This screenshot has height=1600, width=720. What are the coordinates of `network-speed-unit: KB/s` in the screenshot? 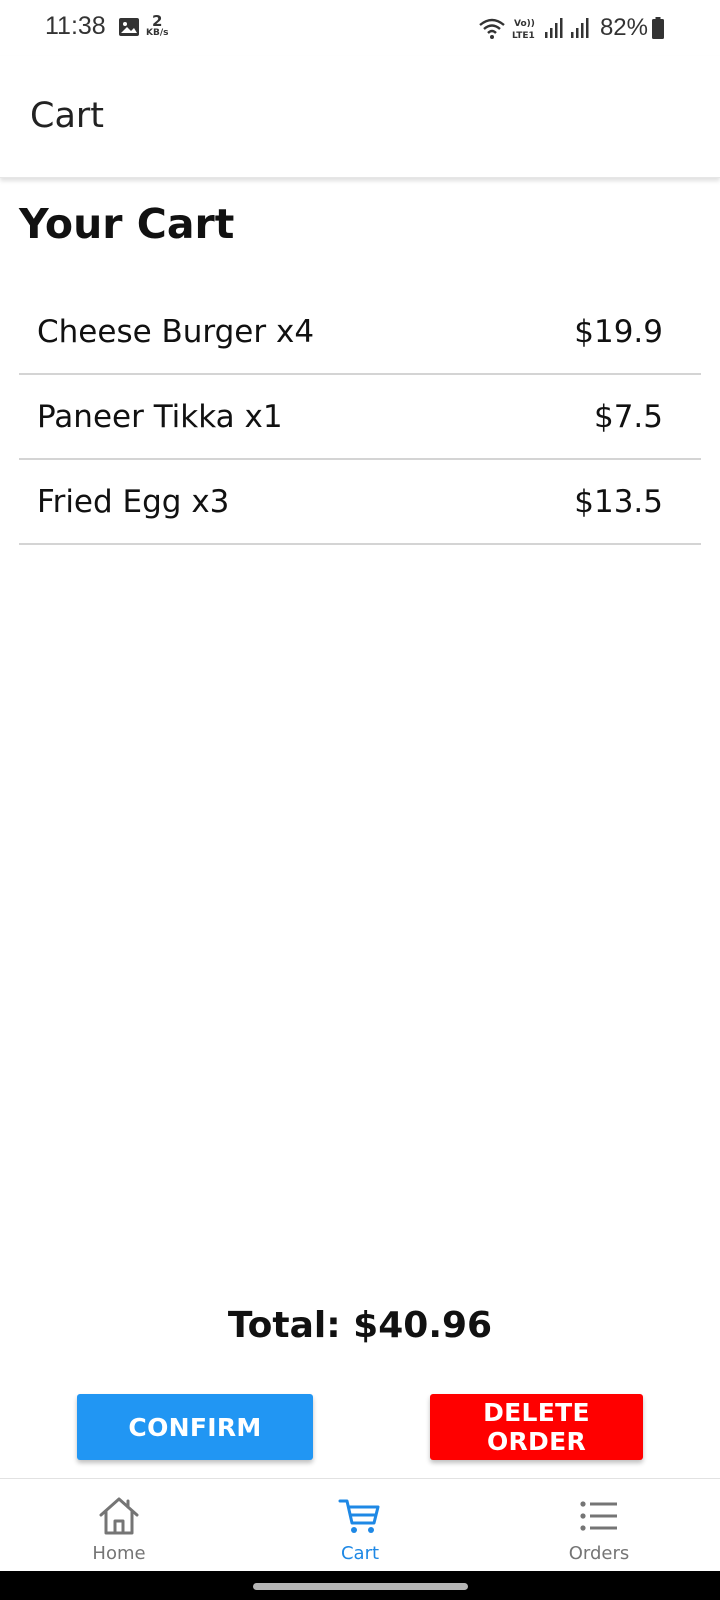 It's located at (157, 33).